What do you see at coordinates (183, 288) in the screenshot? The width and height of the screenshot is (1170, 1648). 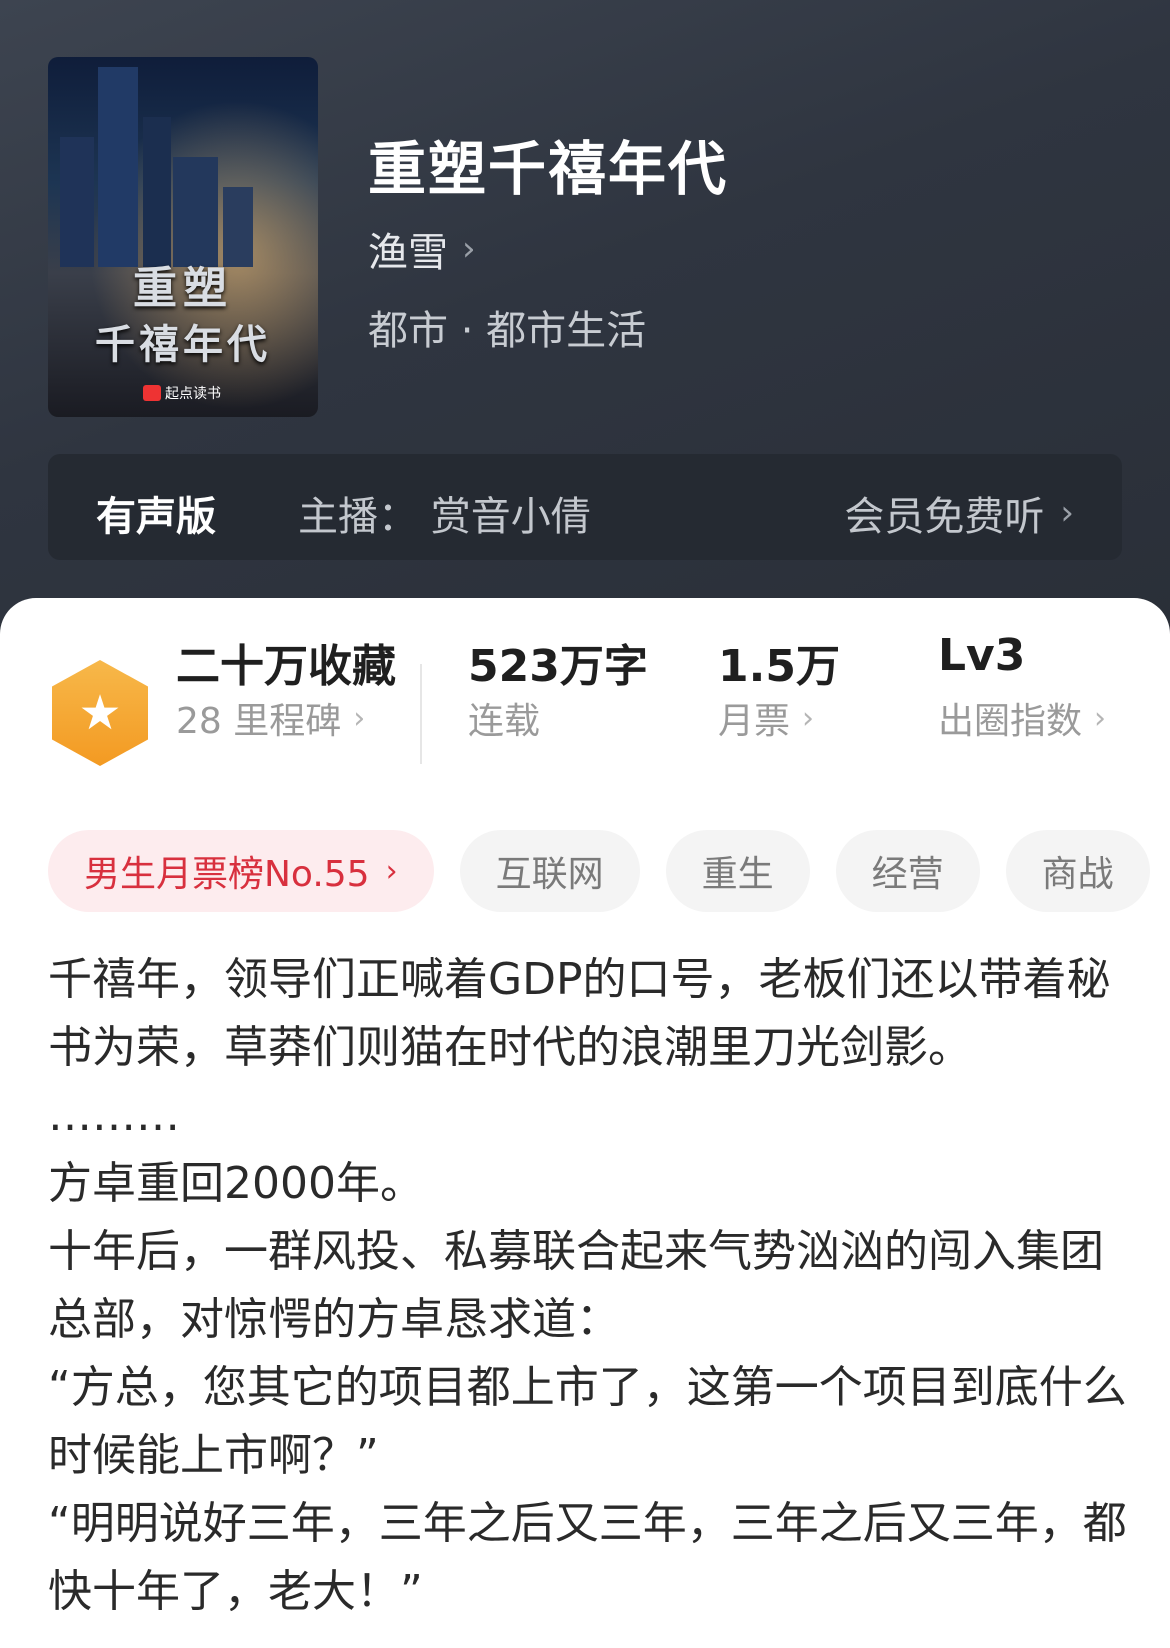 I see `cover-title-line1: 重塑` at bounding box center [183, 288].